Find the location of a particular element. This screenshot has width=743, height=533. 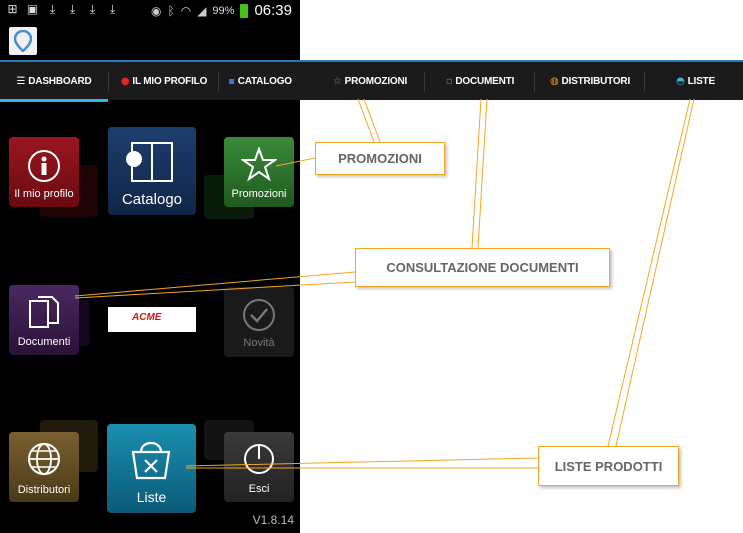

callout-promozioni: PROMOZIONI is located at coordinates (380, 158).